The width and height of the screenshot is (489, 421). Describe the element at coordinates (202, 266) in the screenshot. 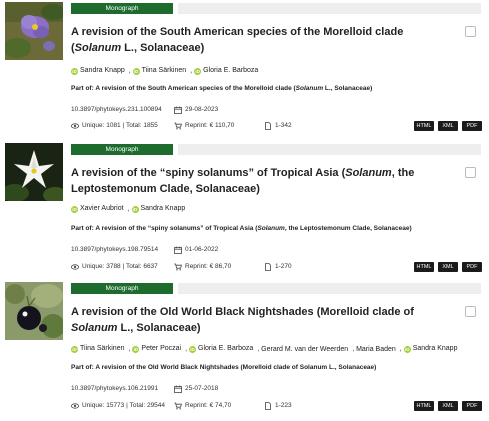

I see `reprint-link: Reprint: € 86,70` at that location.